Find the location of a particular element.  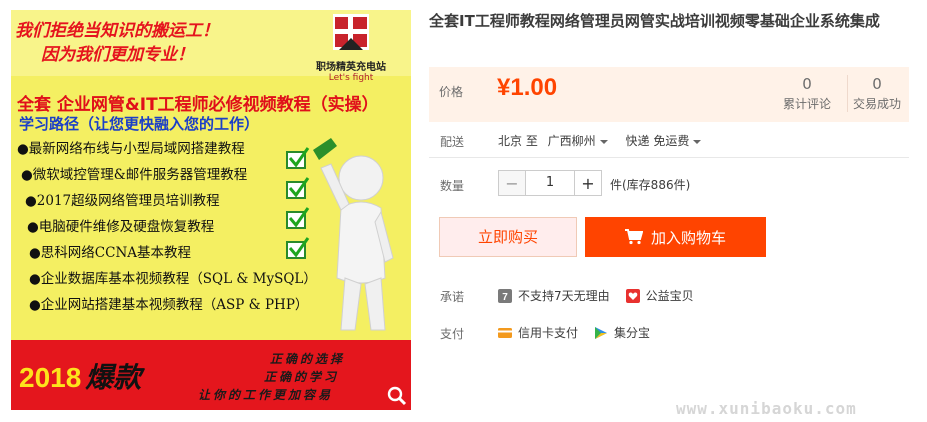

svg-text: 7 is located at coordinates (505, 297).